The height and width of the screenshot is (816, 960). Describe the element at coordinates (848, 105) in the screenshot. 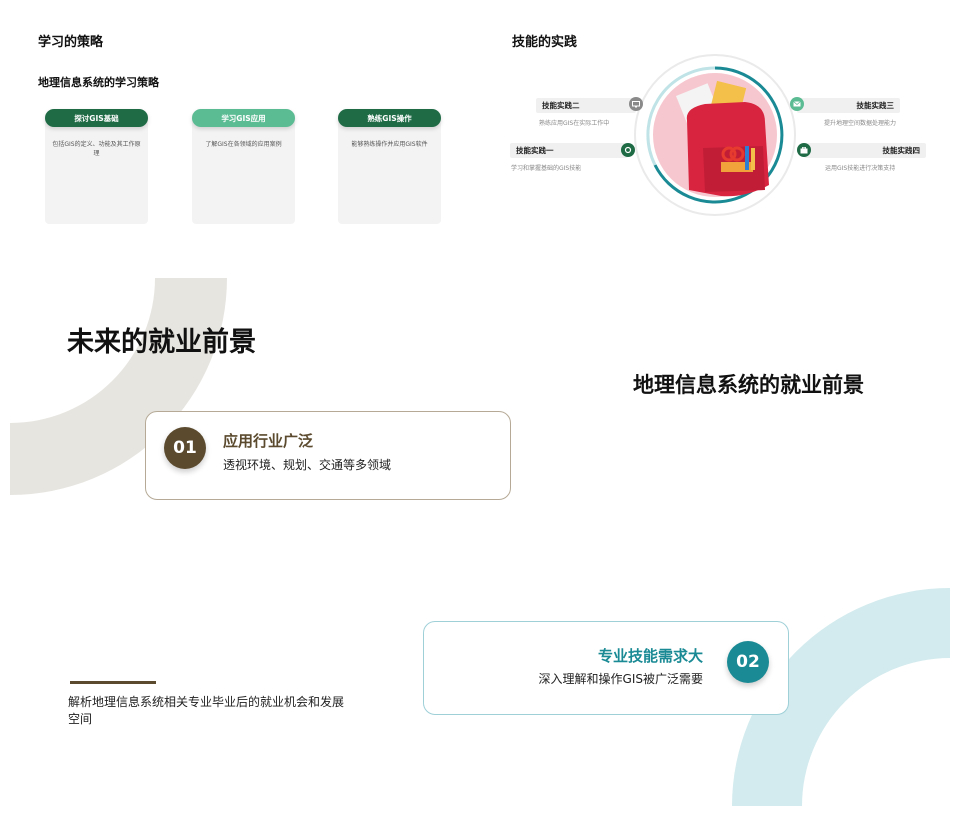

I see `skill-3-bar: 技能实践三` at that location.